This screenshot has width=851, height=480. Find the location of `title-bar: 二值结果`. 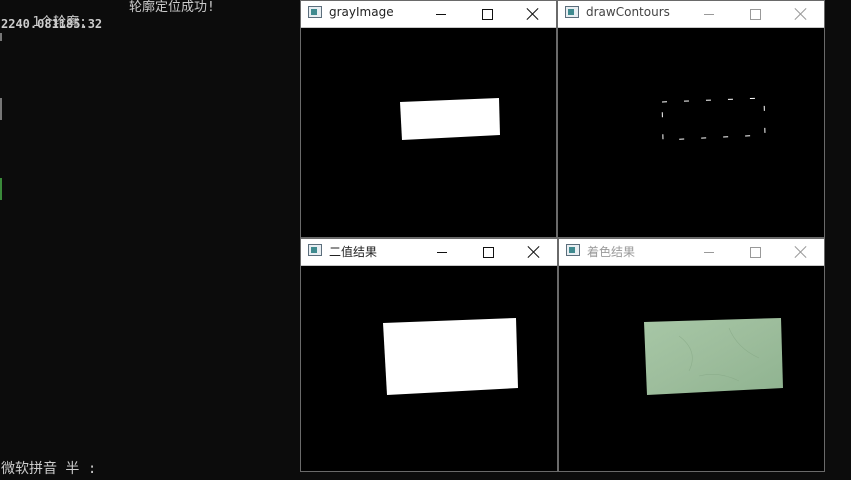

title-bar: 二值结果 is located at coordinates (429, 252).